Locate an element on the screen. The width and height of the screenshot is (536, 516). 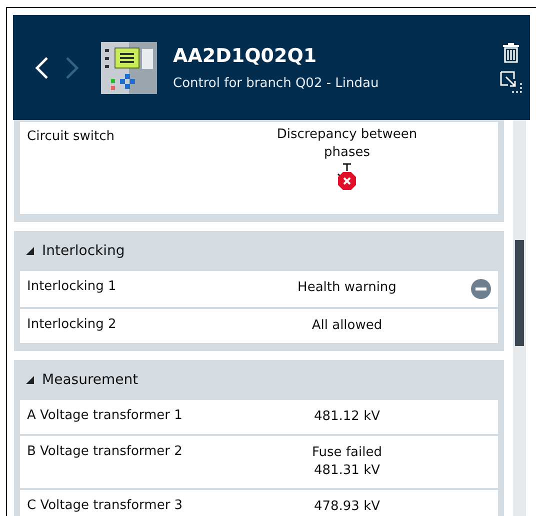
device-subtitle: Control for branch Q02 - Lindau is located at coordinates (276, 83).